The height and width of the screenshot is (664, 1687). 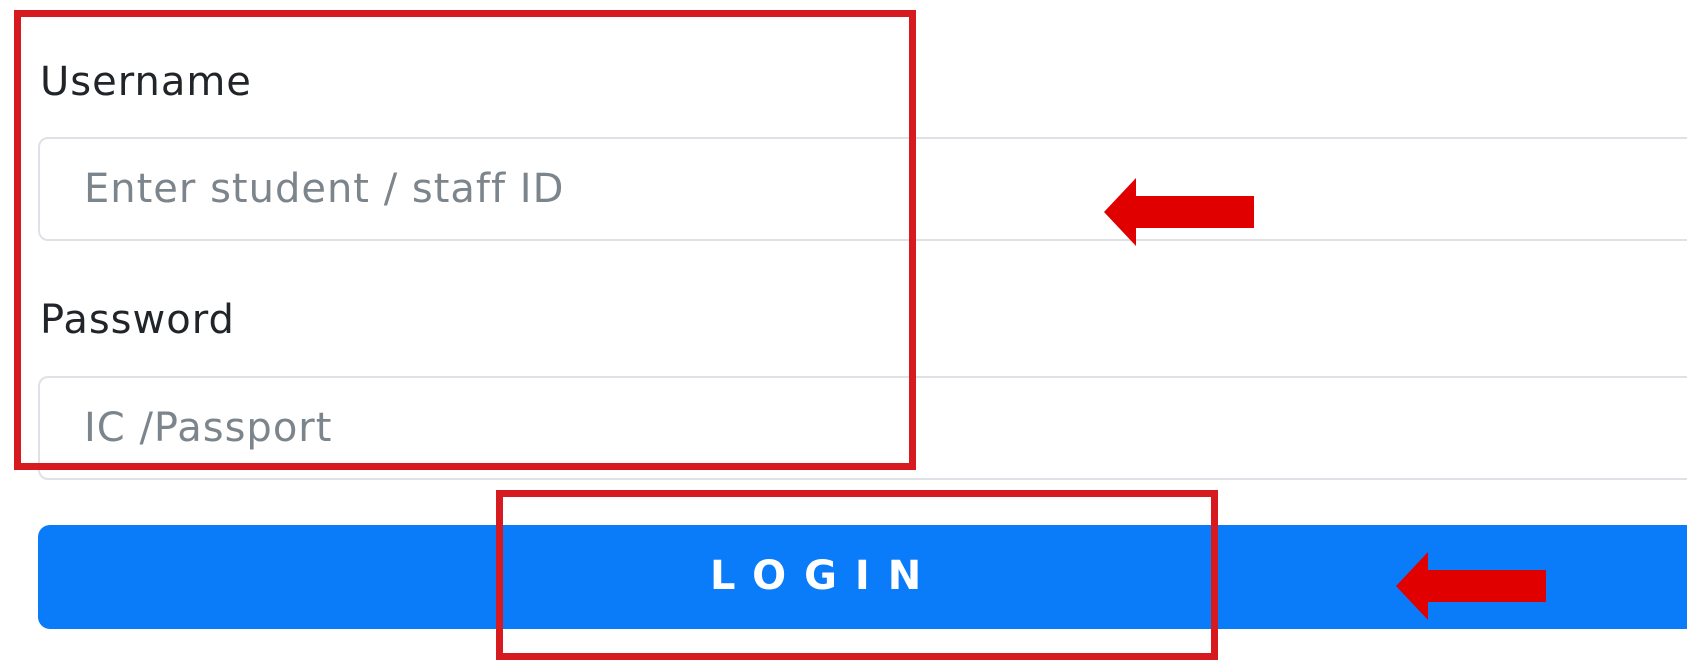 What do you see at coordinates (137, 320) in the screenshot?
I see `password-label: Password` at bounding box center [137, 320].